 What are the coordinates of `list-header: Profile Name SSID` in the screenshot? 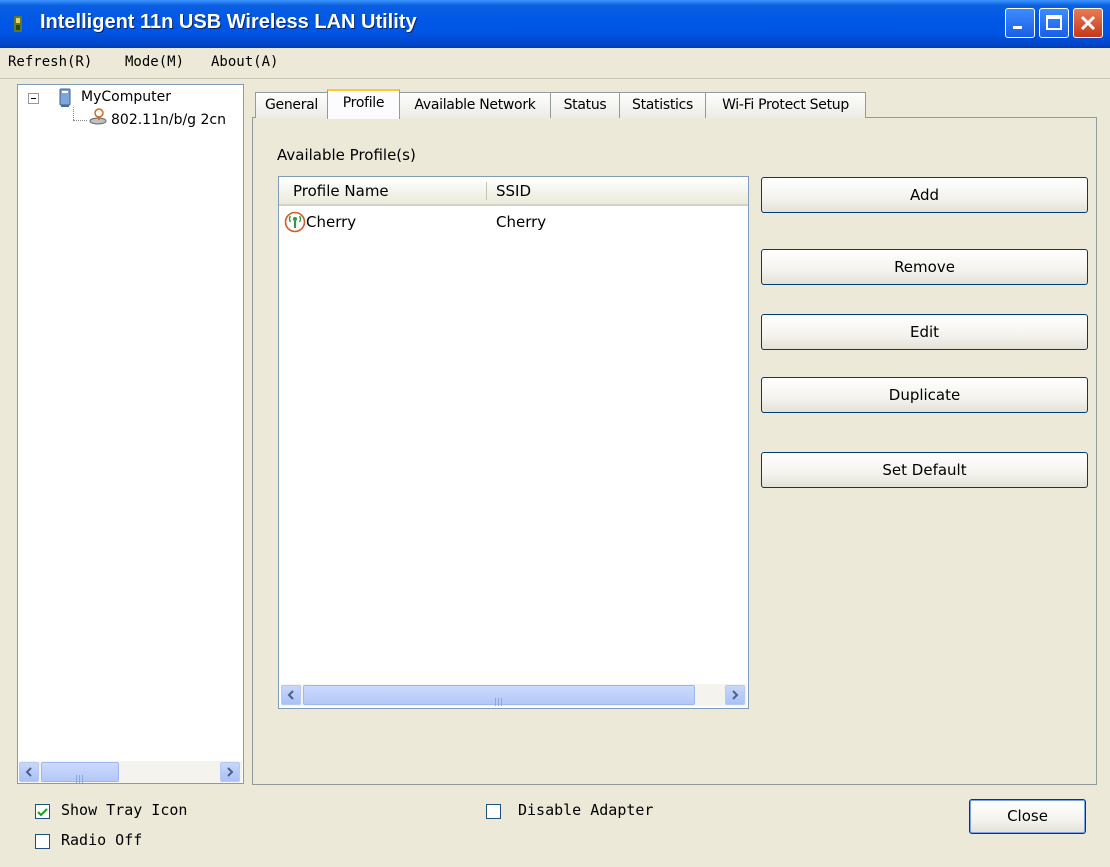 It's located at (513, 191).